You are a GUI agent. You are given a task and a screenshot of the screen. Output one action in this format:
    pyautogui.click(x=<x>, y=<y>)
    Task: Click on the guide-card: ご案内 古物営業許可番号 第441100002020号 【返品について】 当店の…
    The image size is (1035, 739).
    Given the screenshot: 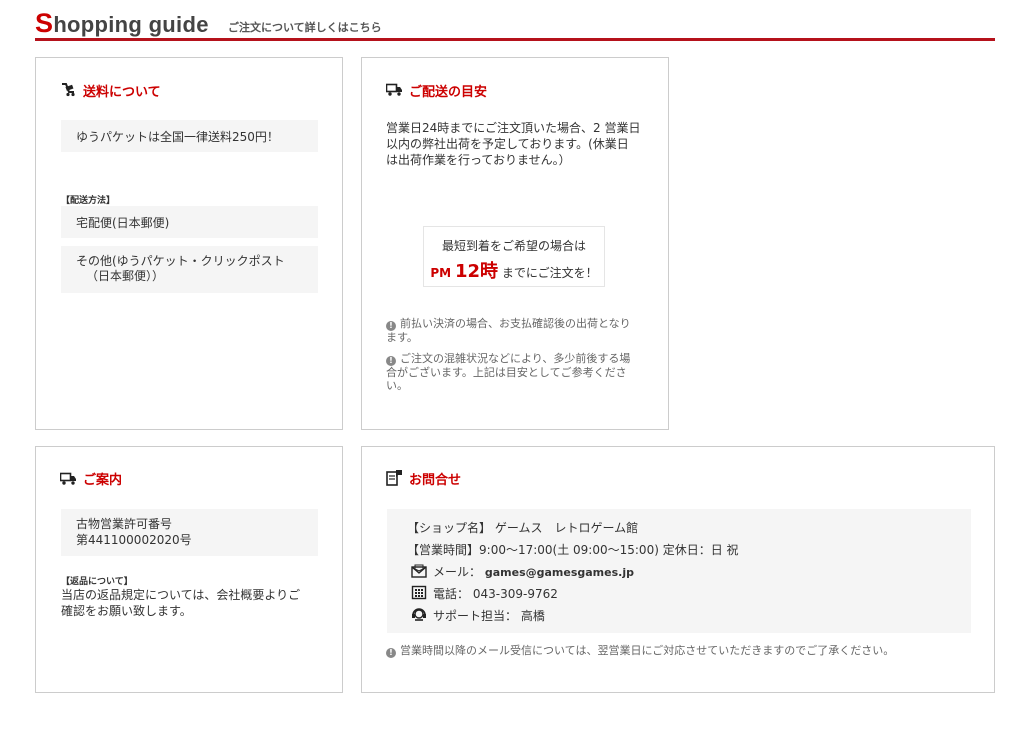 What is the action you would take?
    pyautogui.click(x=189, y=569)
    